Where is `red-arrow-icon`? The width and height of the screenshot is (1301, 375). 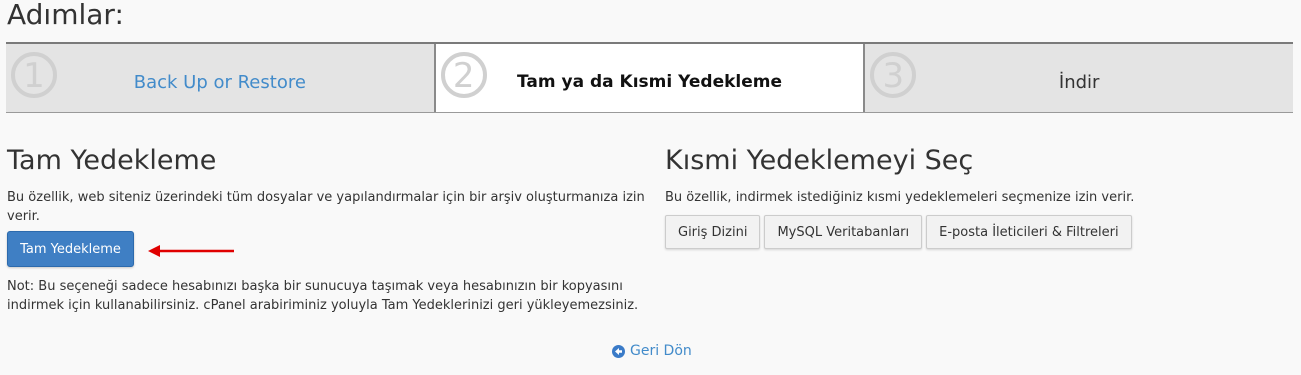 red-arrow-icon is located at coordinates (191, 251).